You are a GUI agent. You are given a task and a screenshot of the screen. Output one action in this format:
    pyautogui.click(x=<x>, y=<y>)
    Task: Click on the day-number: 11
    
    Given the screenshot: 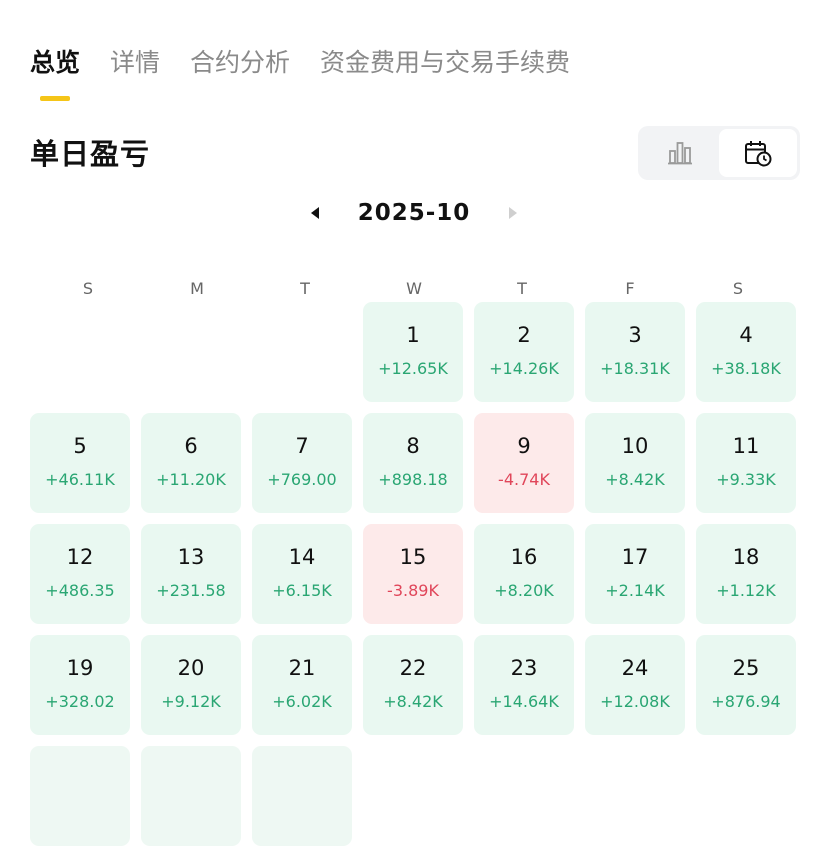 What is the action you would take?
    pyautogui.click(x=746, y=446)
    